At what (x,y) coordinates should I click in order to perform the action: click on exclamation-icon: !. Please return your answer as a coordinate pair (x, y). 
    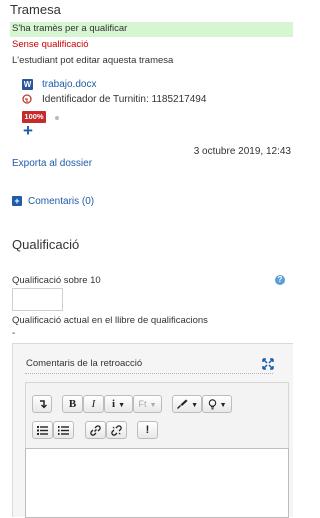
    Looking at the image, I should click on (147, 430).